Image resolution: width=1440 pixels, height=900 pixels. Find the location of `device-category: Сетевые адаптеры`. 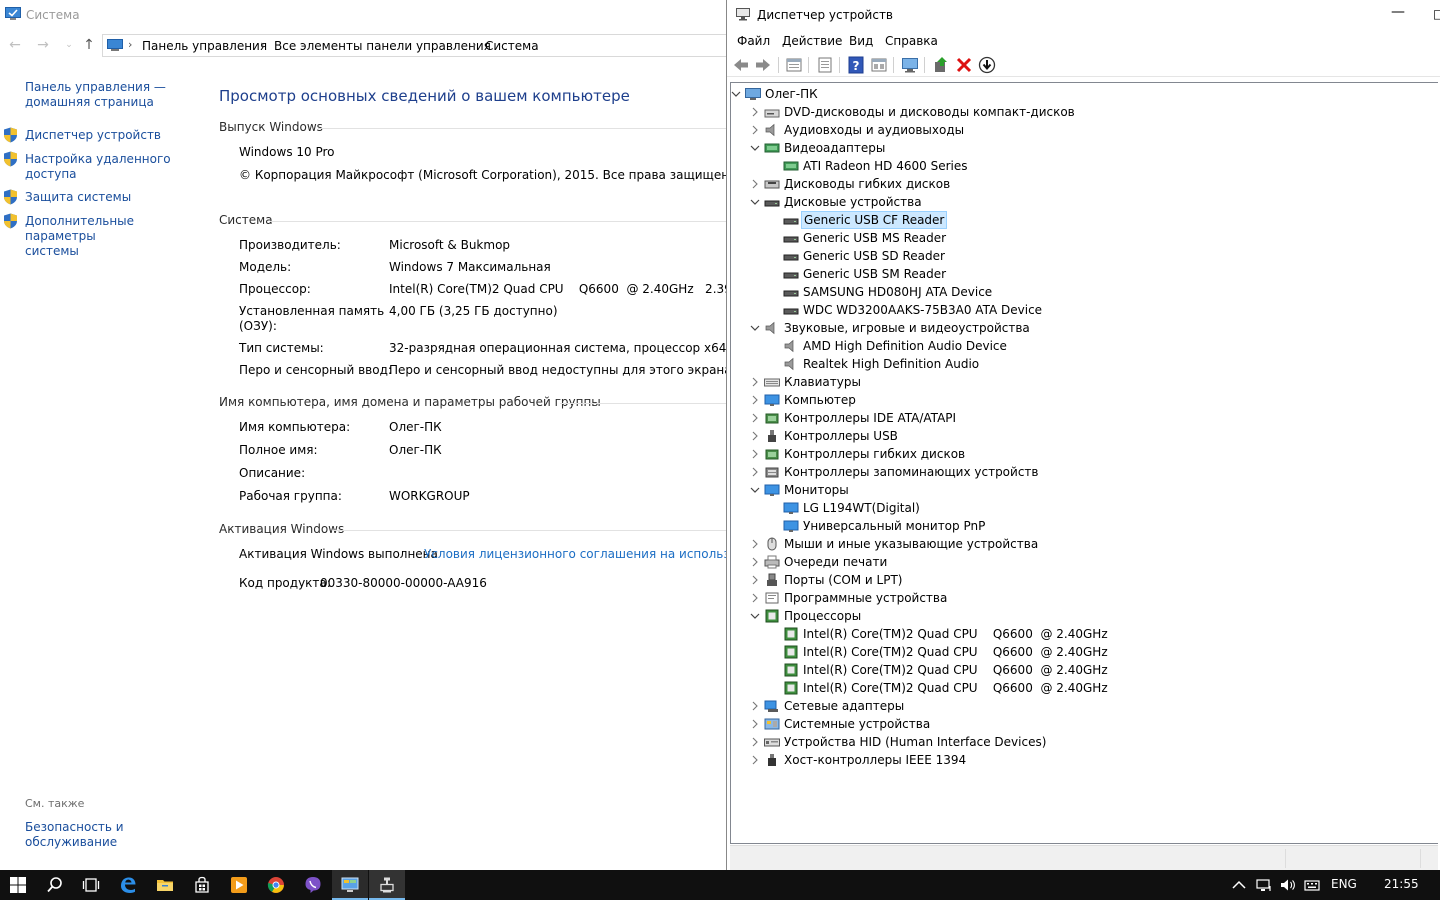

device-category: Сетевые адаптеры is located at coordinates (1081, 706).